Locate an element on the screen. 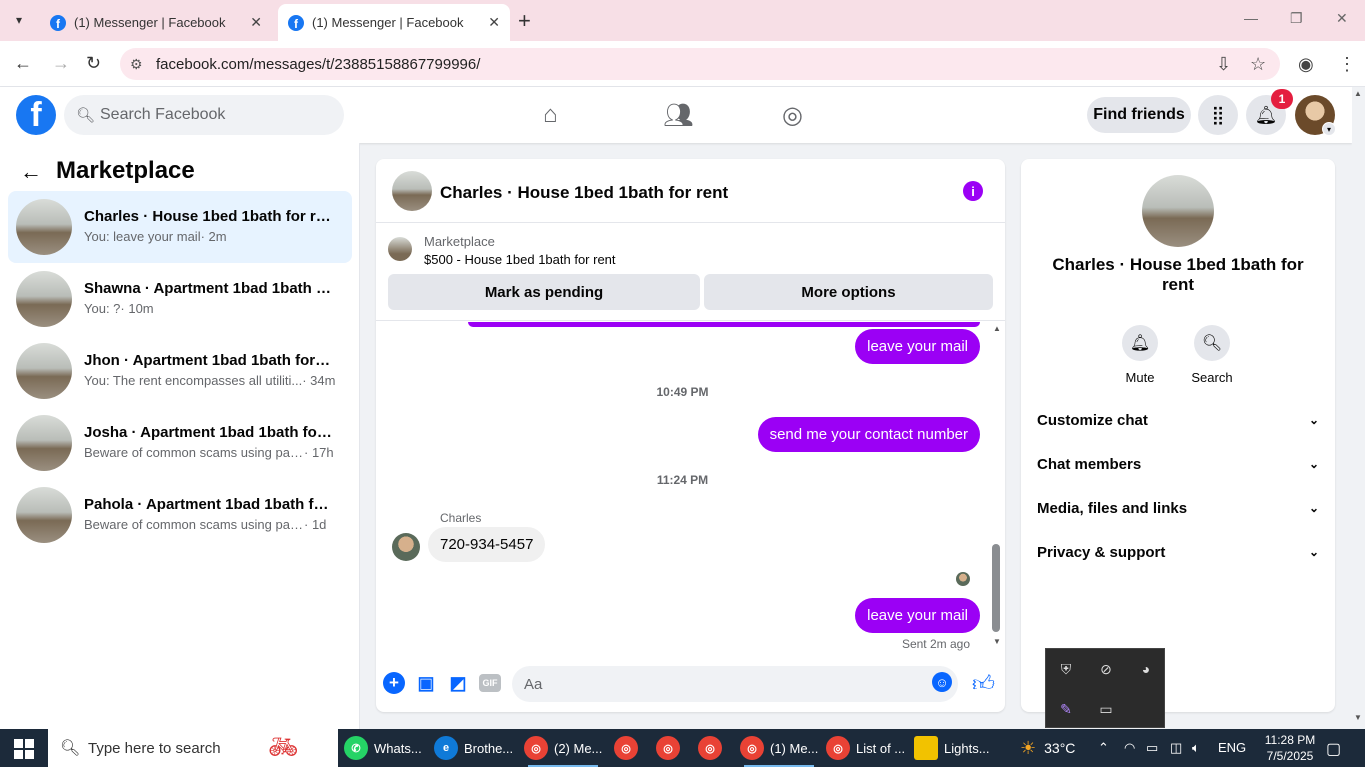  more-options-button: More options is located at coordinates (848, 292).